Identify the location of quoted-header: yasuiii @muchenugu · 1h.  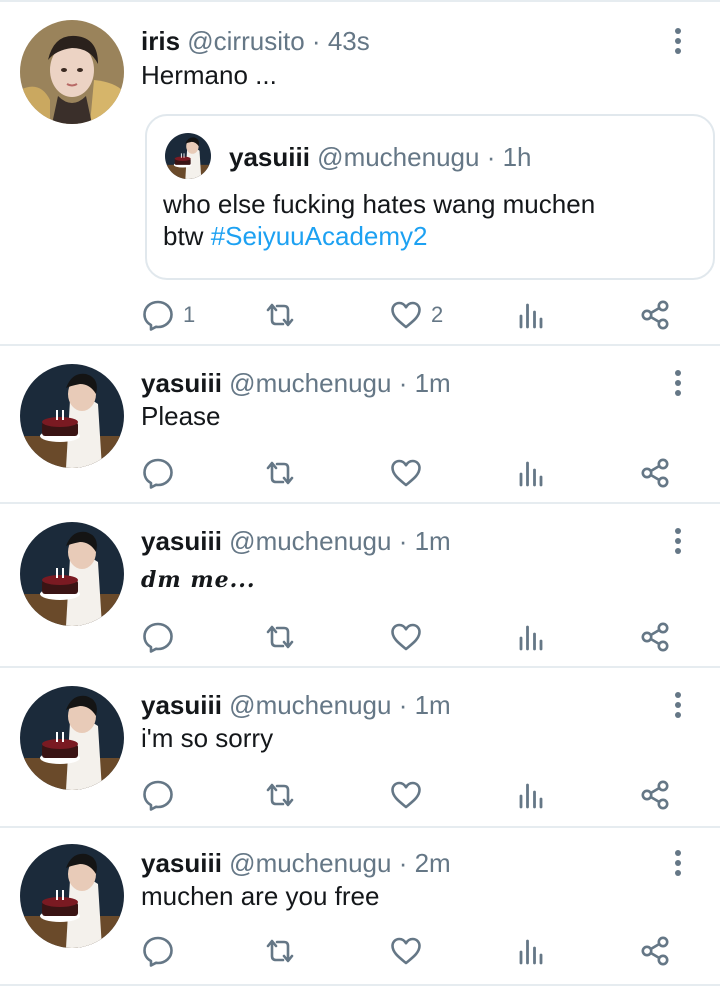
(380, 157).